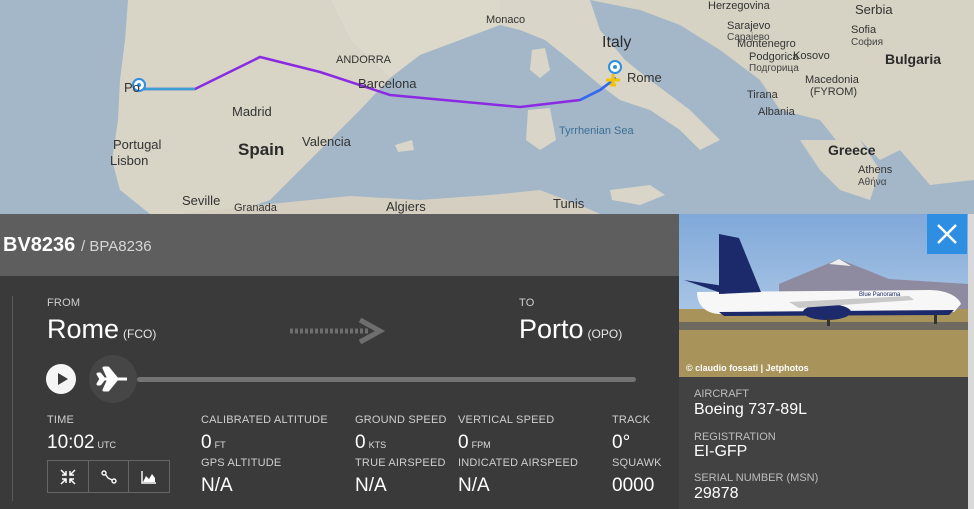 The image size is (974, 509). I want to click on map-label-porto: Po, so click(132, 87).